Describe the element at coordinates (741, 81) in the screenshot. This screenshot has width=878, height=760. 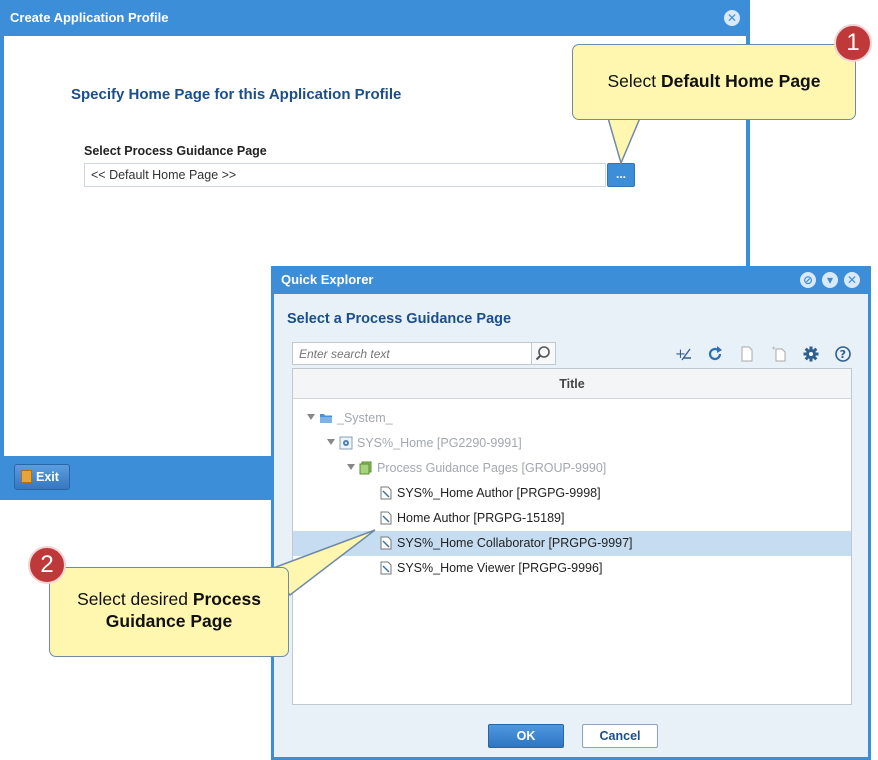
I see `callout-1-bold: Default Home Page` at that location.